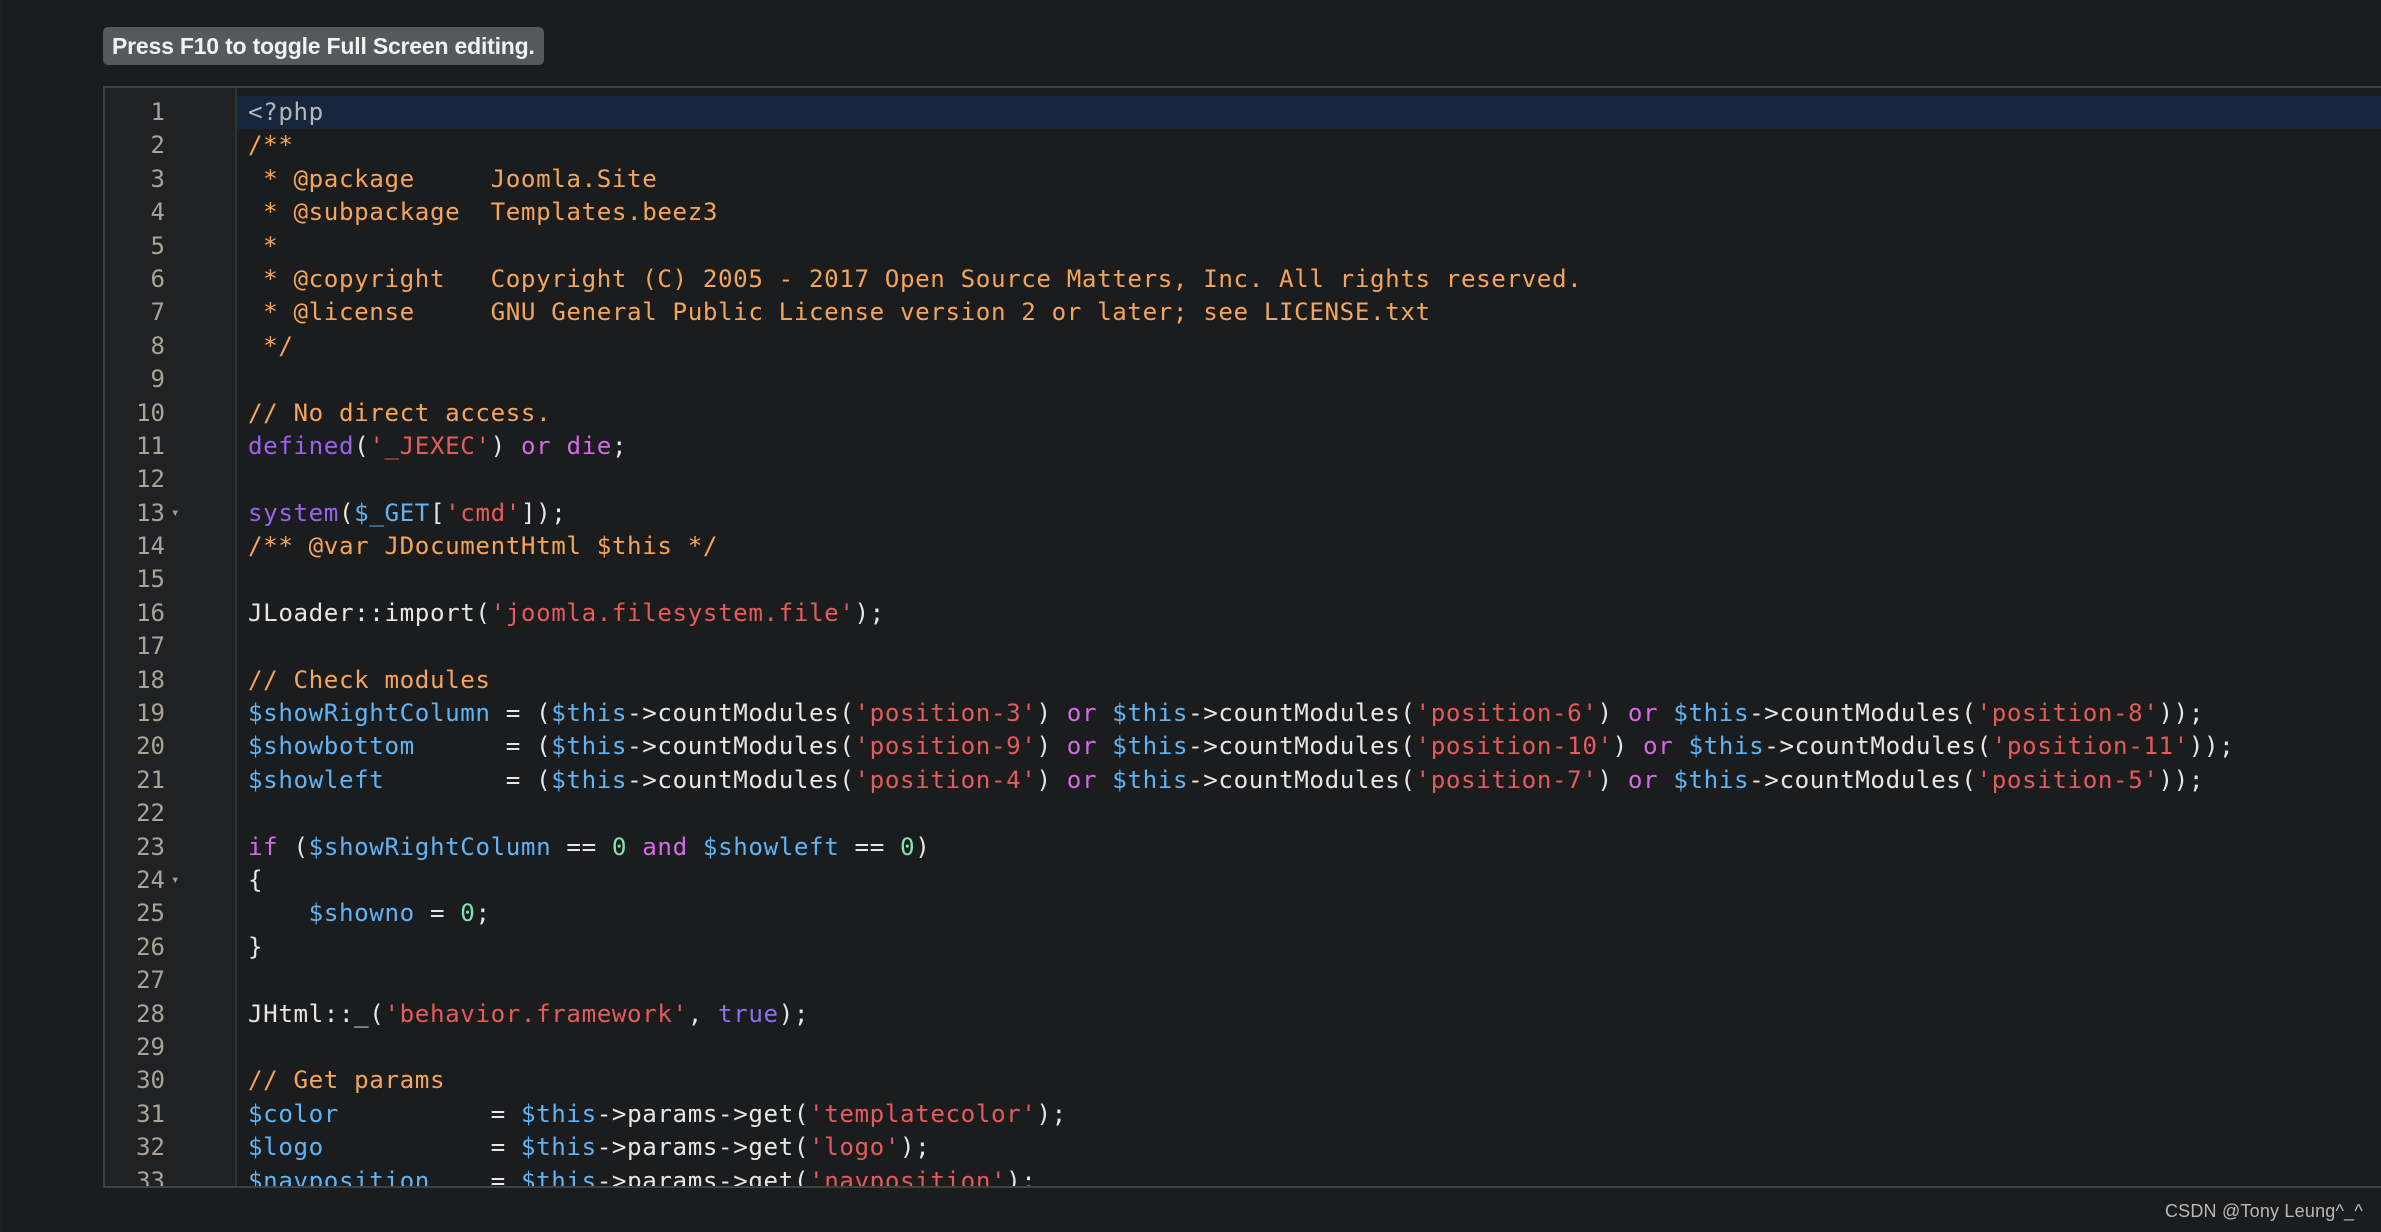  I want to click on line-number: 20, so click(150, 746).